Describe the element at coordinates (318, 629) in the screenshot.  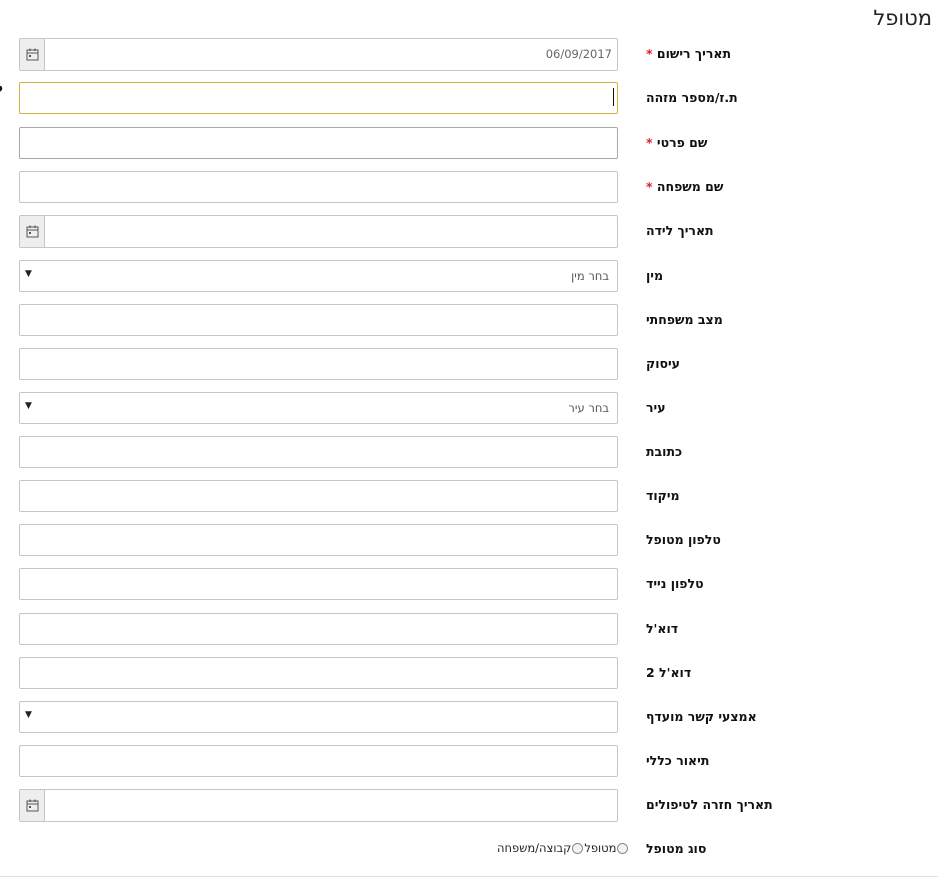
I see `email-input` at that location.